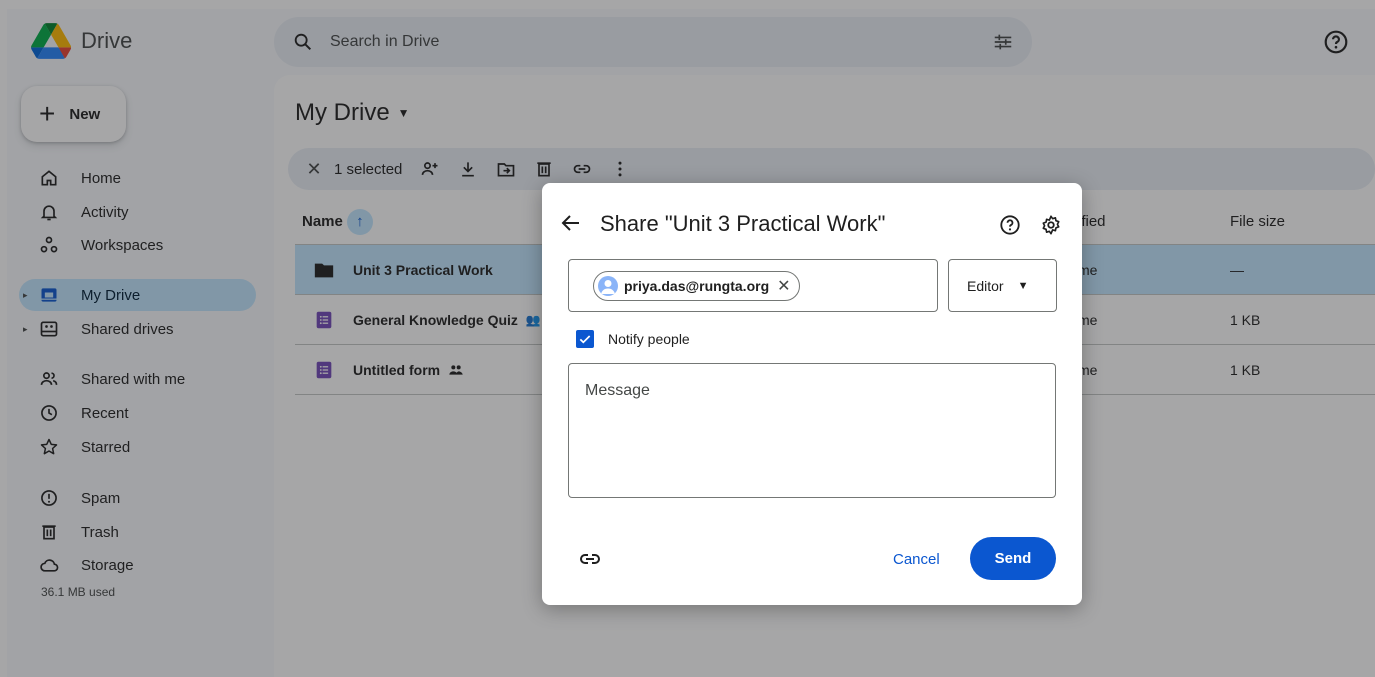  Describe the element at coordinates (649, 339) in the screenshot. I see `notify-label: Notify people` at that location.